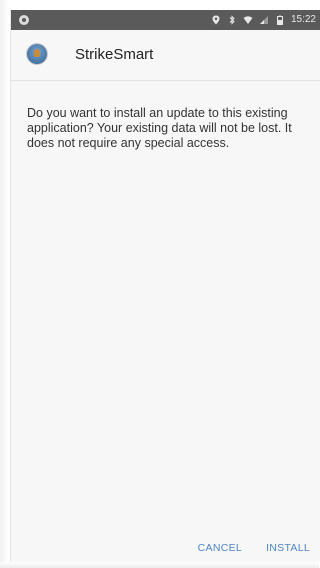 The height and width of the screenshot is (568, 320). Describe the element at coordinates (165, 20) in the screenshot. I see `status-bar: 15:22` at that location.